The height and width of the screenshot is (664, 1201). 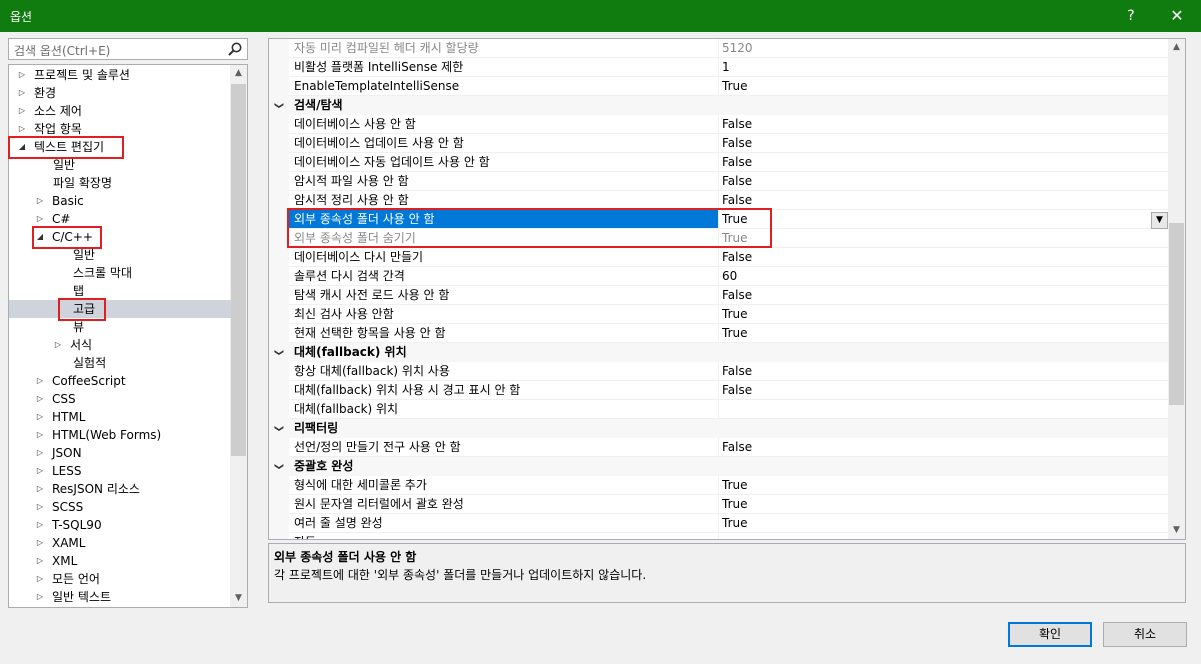 I want to click on tree-item: 탭, so click(x=120, y=291).